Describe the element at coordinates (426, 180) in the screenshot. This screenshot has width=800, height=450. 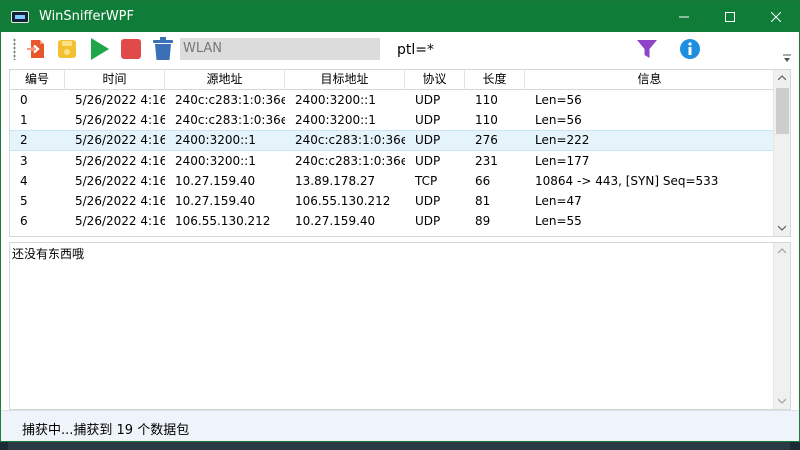
I see `cell-protocol: TCP` at that location.